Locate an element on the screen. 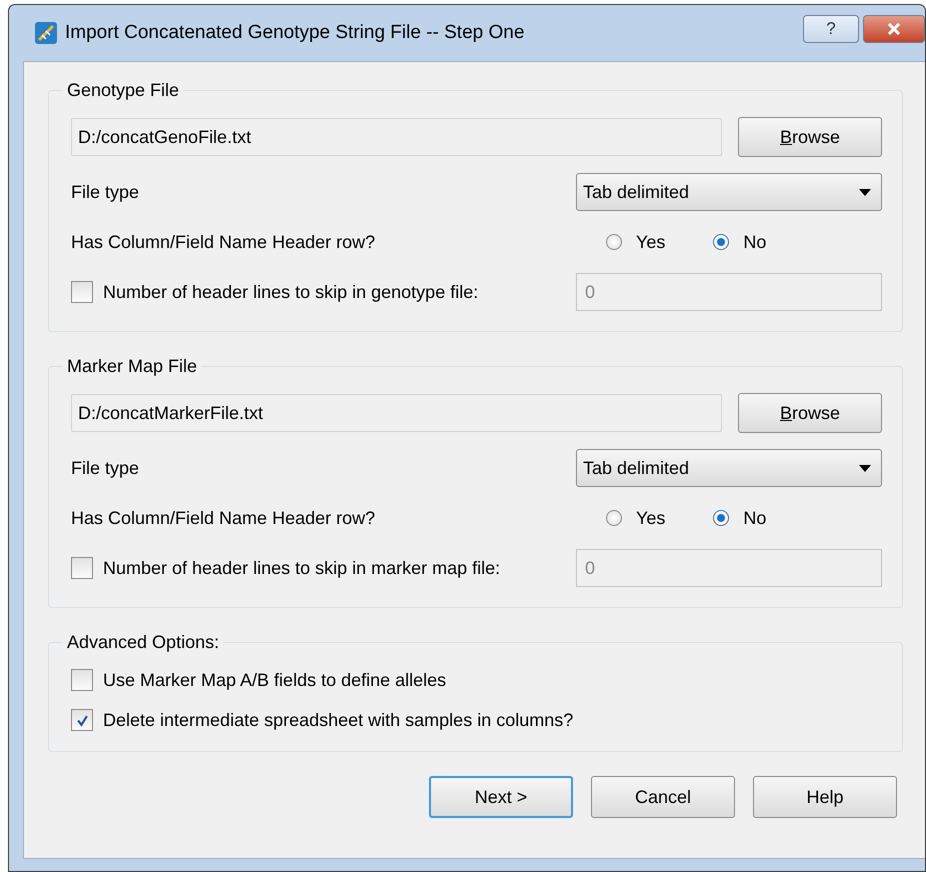 The width and height of the screenshot is (926, 872). dialog-button: Cancel is located at coordinates (663, 797).